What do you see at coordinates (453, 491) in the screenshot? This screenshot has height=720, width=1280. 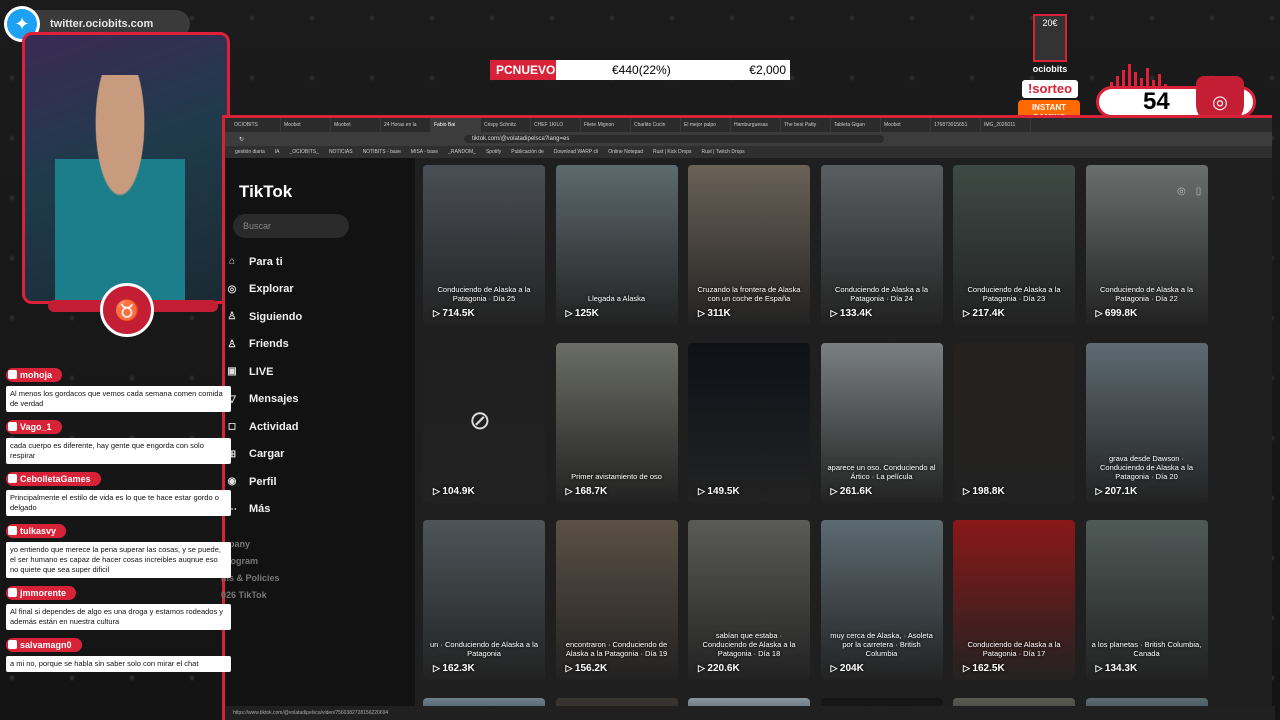 I see `video-views: 104.9K` at bounding box center [453, 491].